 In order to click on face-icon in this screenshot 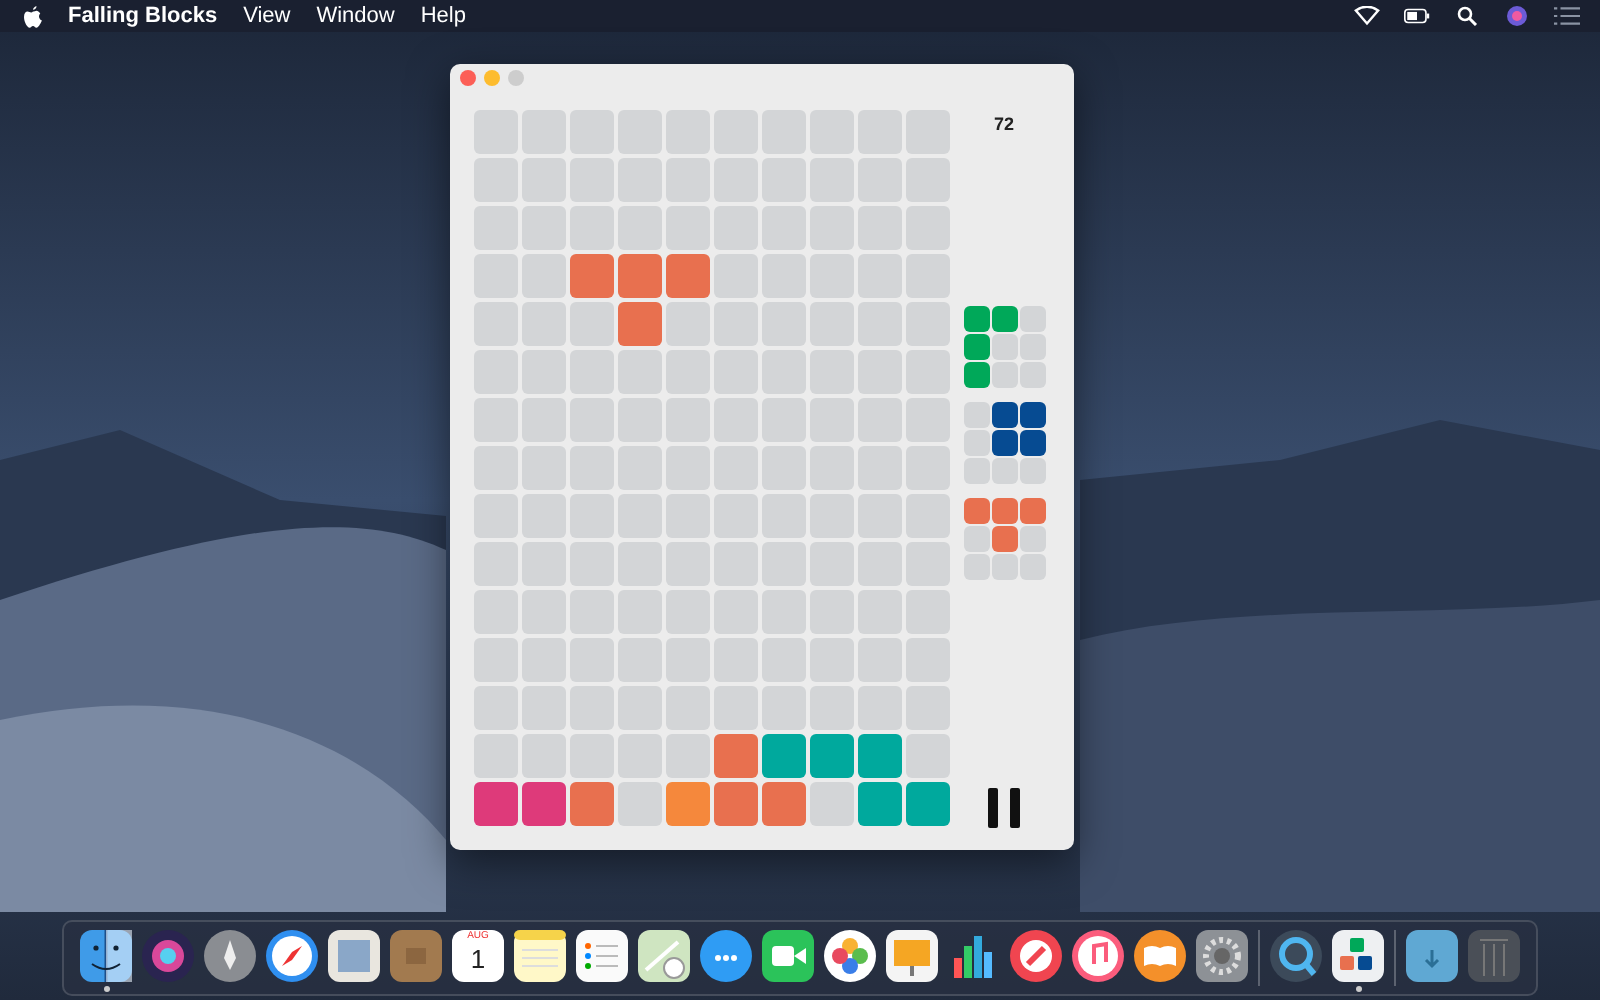, I will do `click(106, 956)`.